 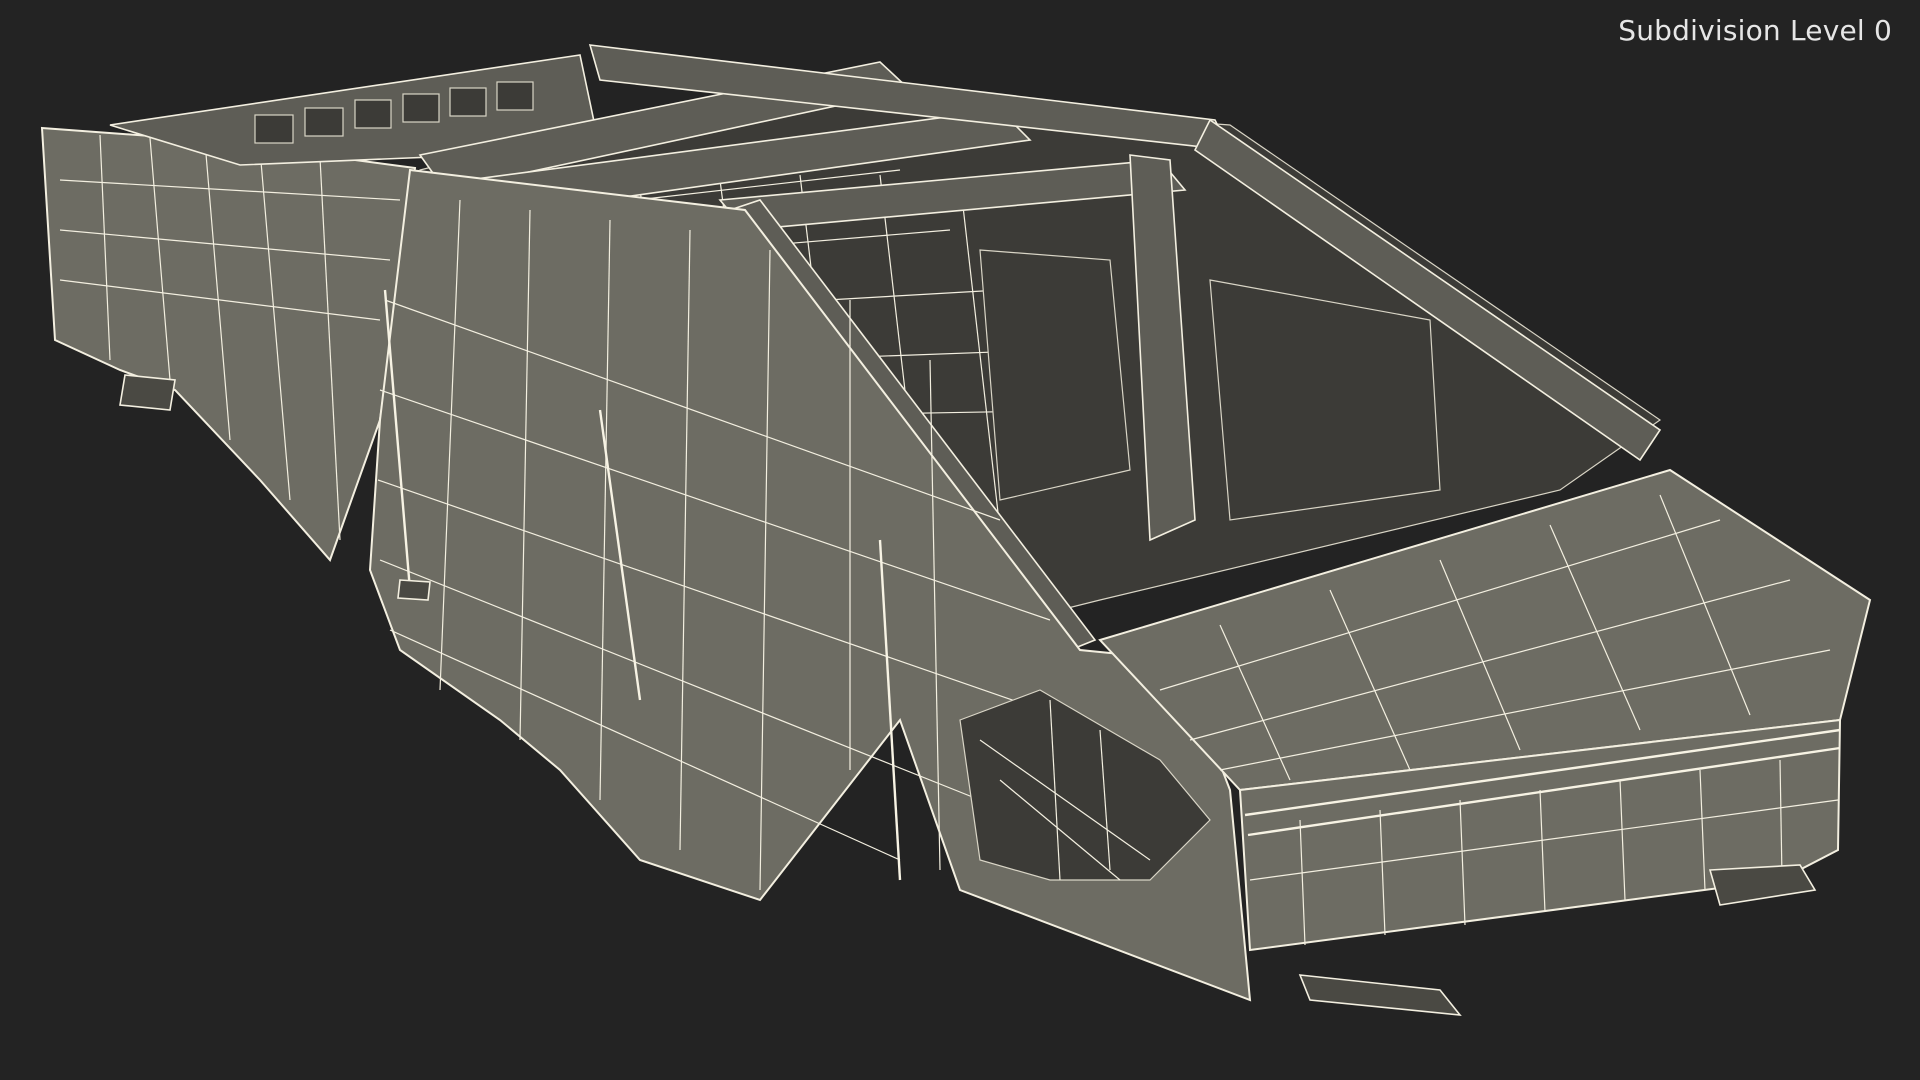 I want to click on front-mount-bracket-right, so click(x=1762, y=885).